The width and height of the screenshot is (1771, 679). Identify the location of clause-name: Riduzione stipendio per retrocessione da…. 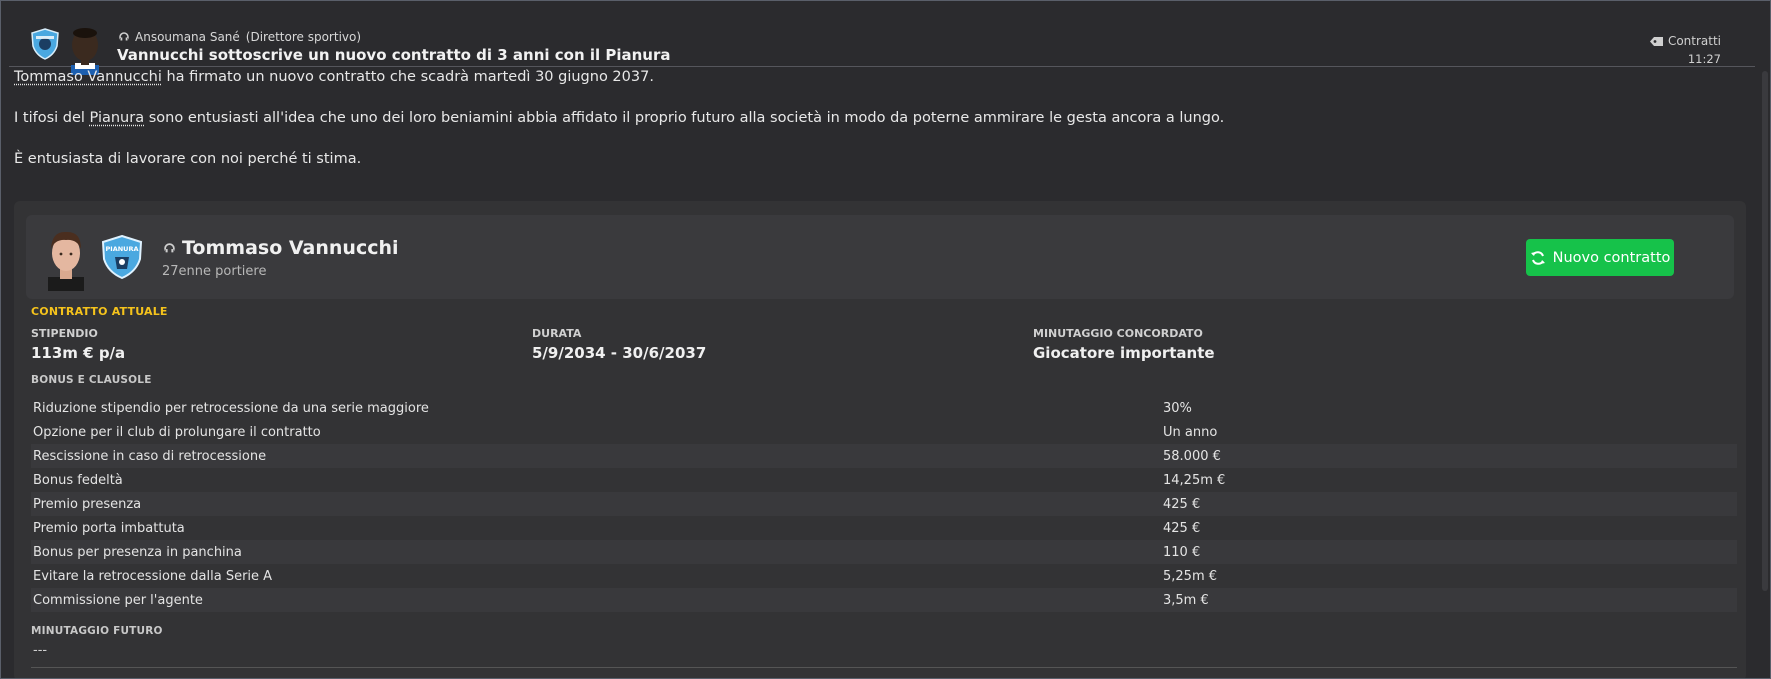
(231, 408).